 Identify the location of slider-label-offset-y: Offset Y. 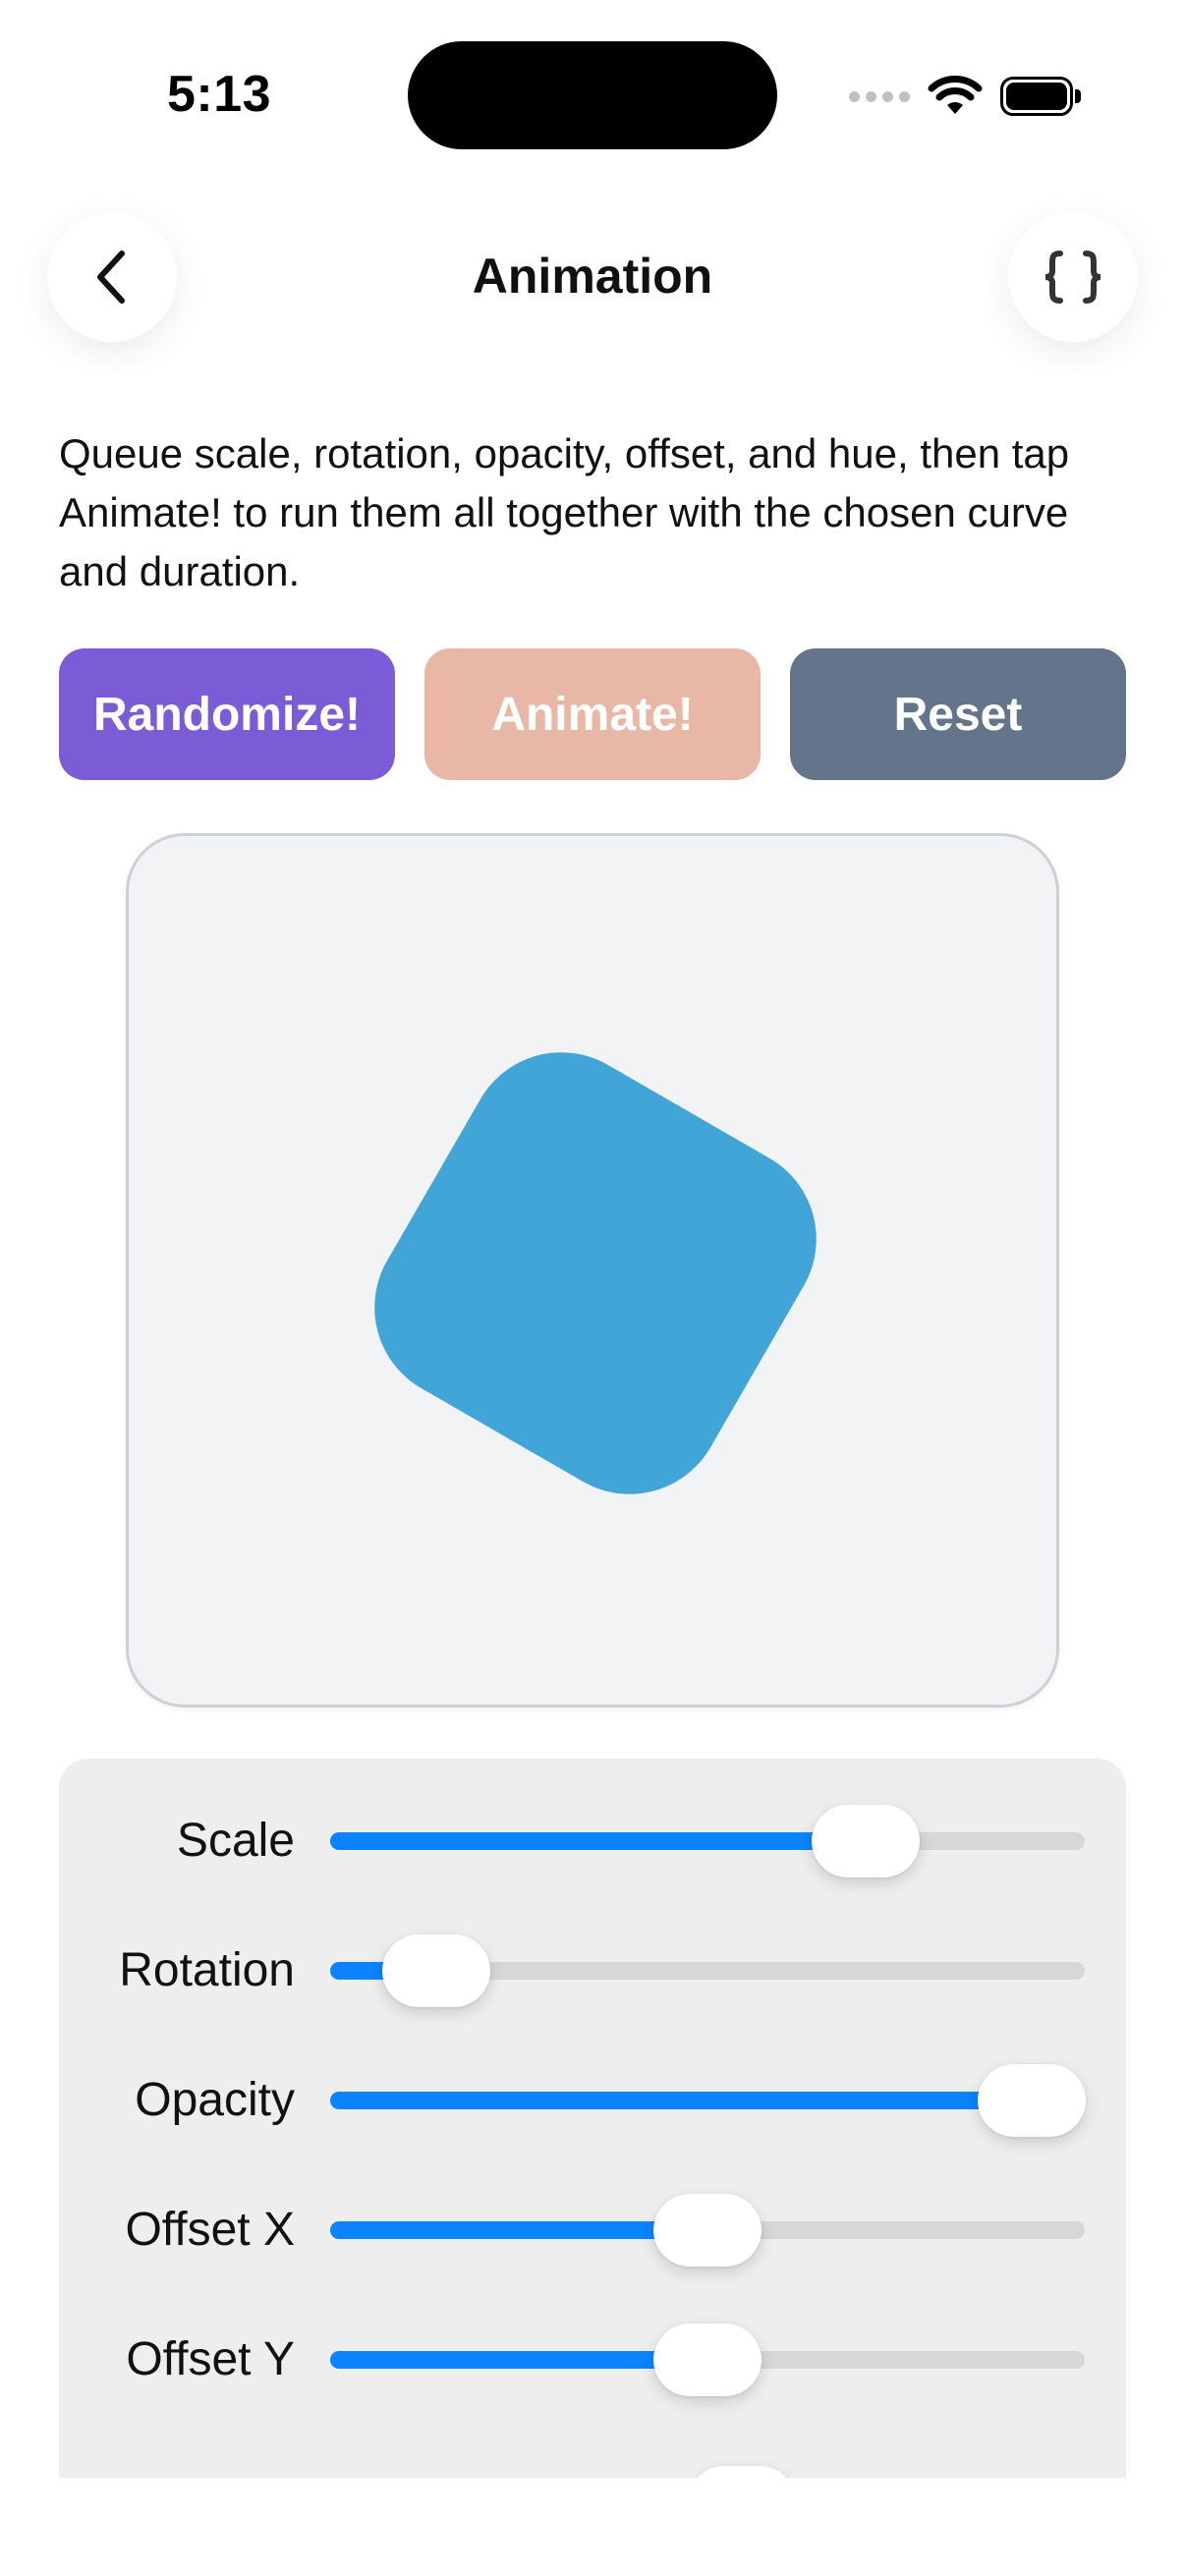
(211, 2359).